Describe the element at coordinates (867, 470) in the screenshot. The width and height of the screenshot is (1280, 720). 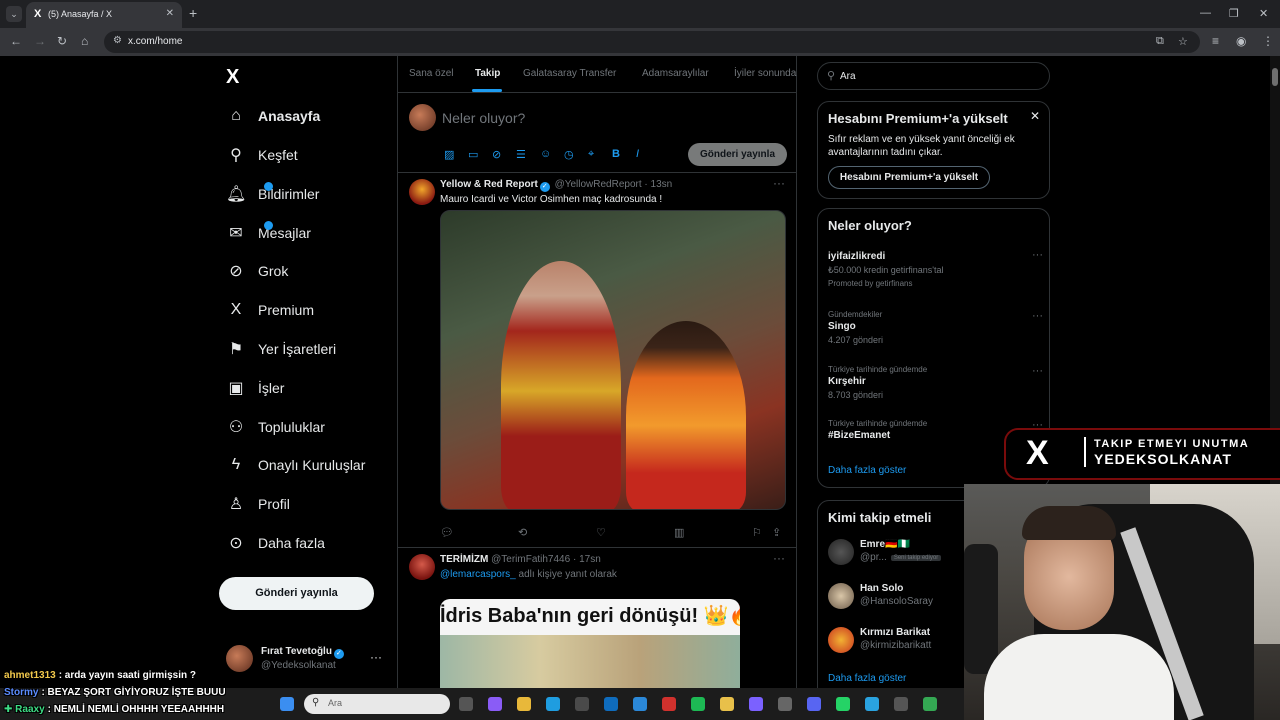
I see `show-more-trends-link: Daha fazla göster` at that location.